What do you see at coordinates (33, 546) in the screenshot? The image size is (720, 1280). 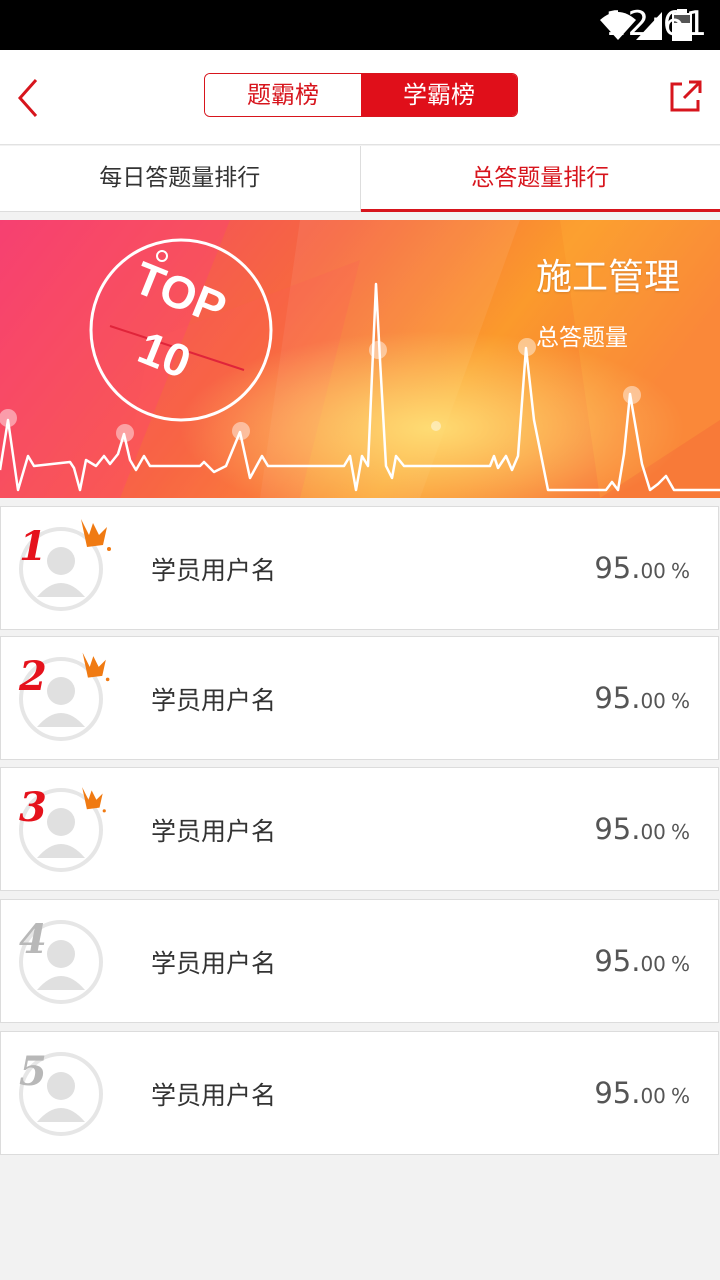 I see `rank-number: 1` at bounding box center [33, 546].